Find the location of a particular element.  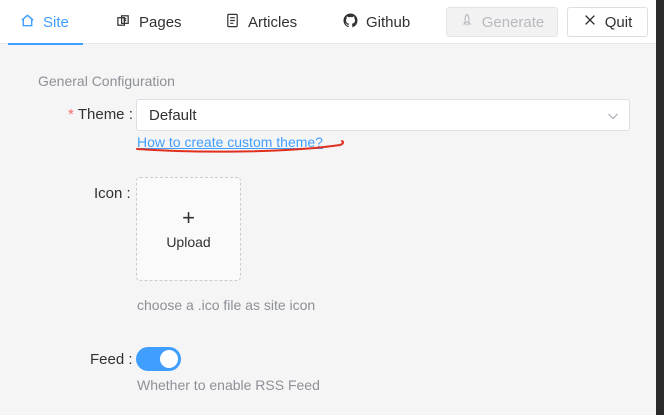

quit-button: Quit is located at coordinates (607, 22).